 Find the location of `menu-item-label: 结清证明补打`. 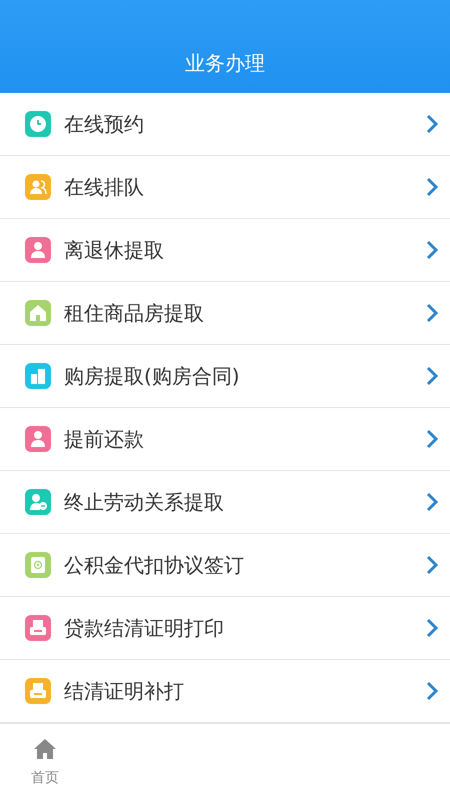

menu-item-label: 结清证明补打 is located at coordinates (124, 691).